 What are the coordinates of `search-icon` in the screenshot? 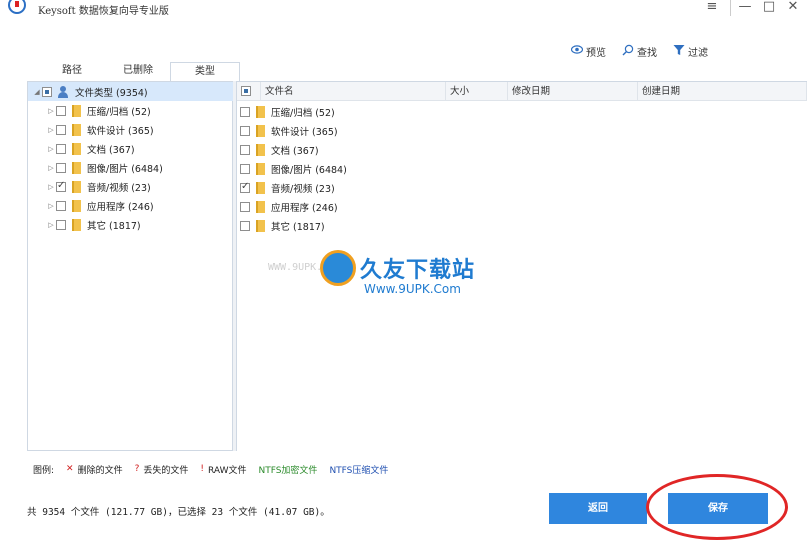 It's located at (628, 51).